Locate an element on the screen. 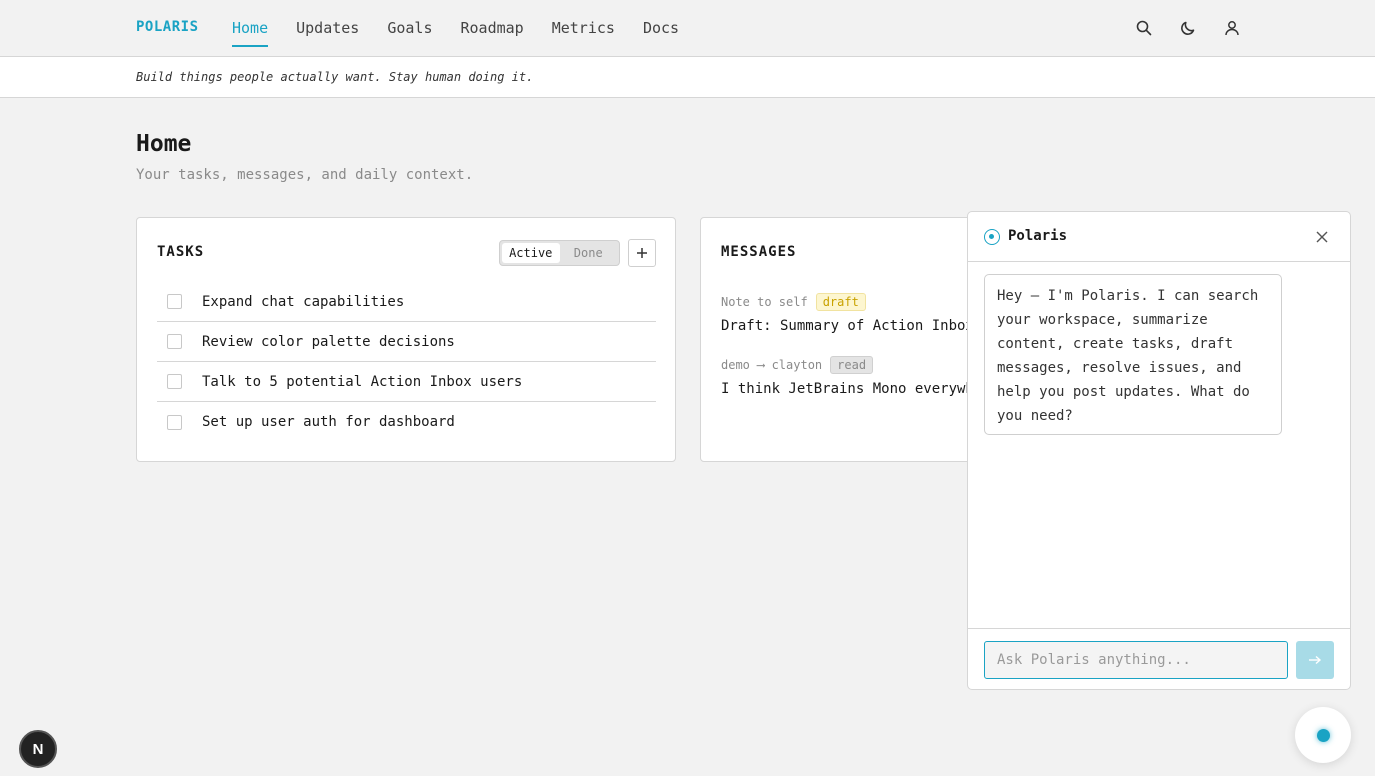  search-icon is located at coordinates (1144, 28).